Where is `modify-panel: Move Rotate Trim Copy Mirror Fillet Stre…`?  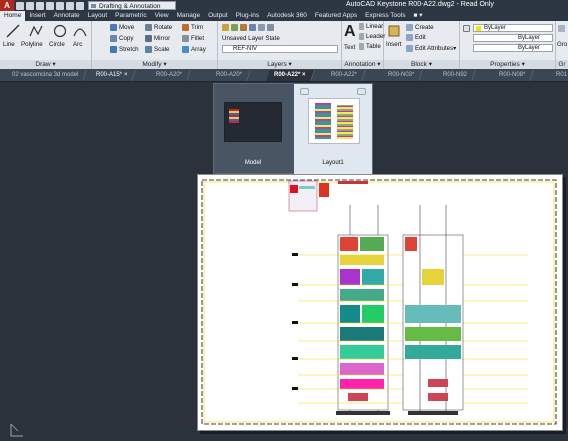 modify-panel: Move Rotate Trim Copy Mirror Fillet Stre… is located at coordinates (155, 45).